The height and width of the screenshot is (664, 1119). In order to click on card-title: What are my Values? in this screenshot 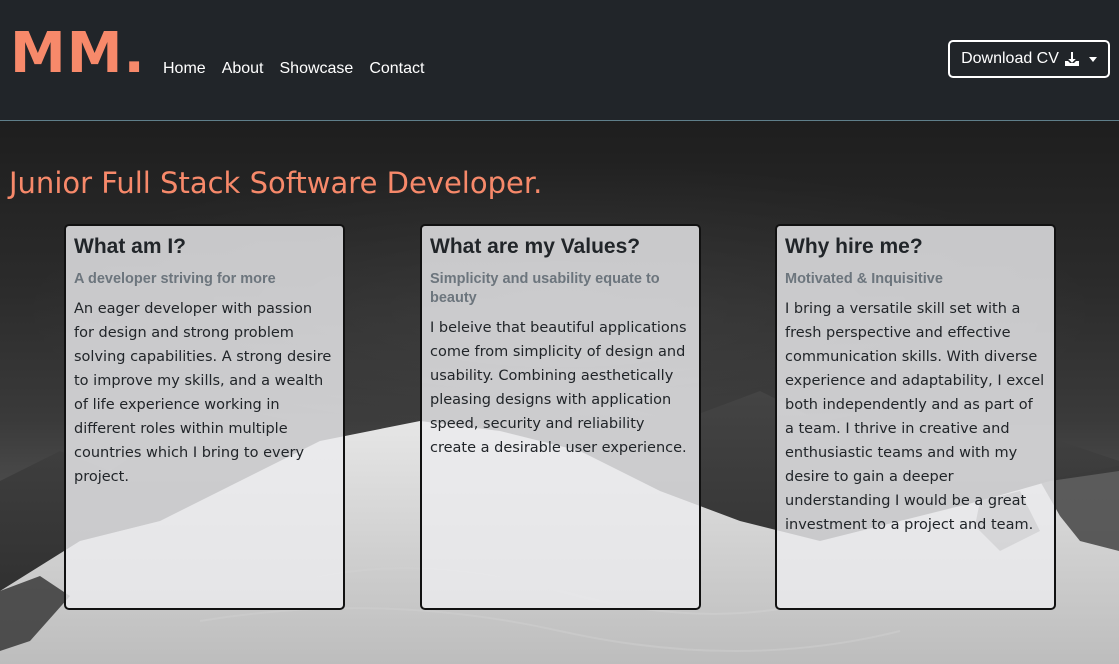, I will do `click(535, 246)`.